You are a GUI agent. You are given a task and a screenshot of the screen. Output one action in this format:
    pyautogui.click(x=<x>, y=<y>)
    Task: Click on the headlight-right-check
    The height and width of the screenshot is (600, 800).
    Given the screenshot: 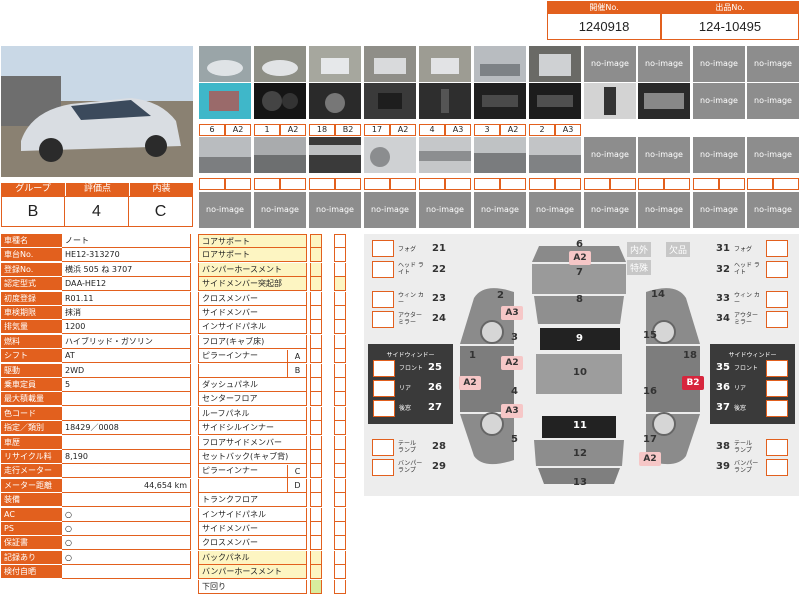 What is the action you would take?
    pyautogui.click(x=777, y=269)
    